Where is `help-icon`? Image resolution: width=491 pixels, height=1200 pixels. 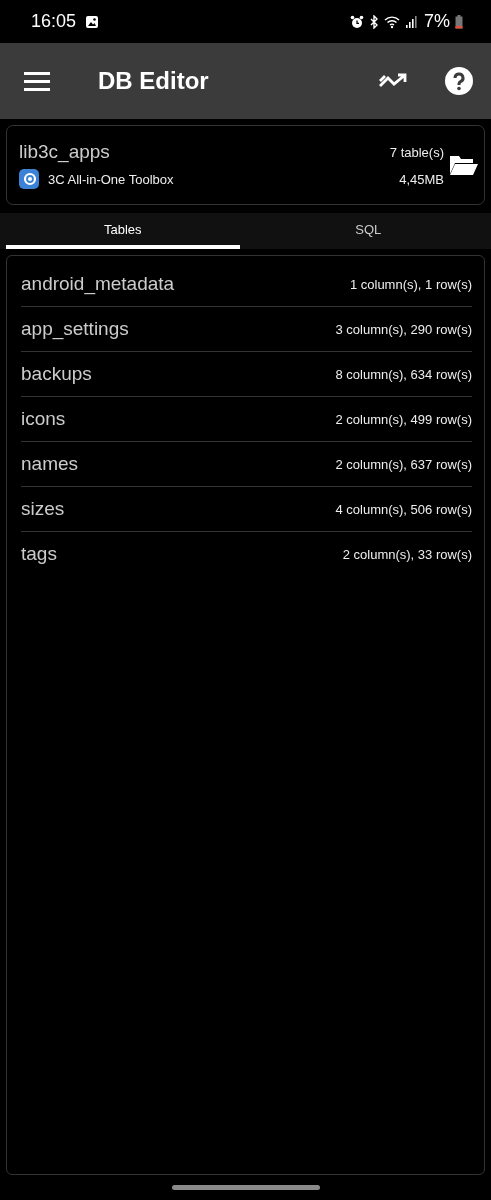 help-icon is located at coordinates (459, 81).